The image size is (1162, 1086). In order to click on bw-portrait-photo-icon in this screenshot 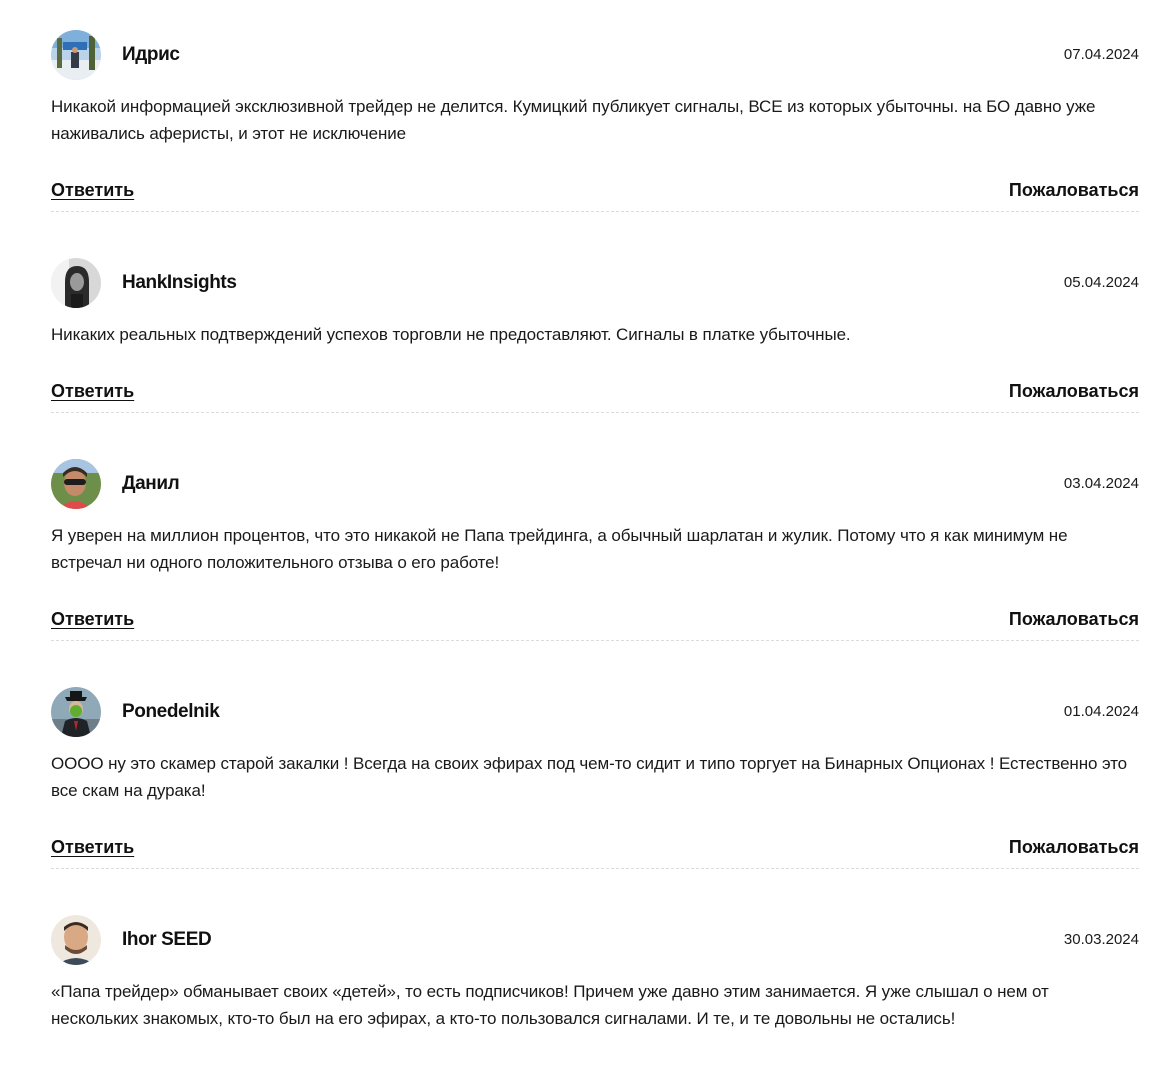, I will do `click(76, 283)`.